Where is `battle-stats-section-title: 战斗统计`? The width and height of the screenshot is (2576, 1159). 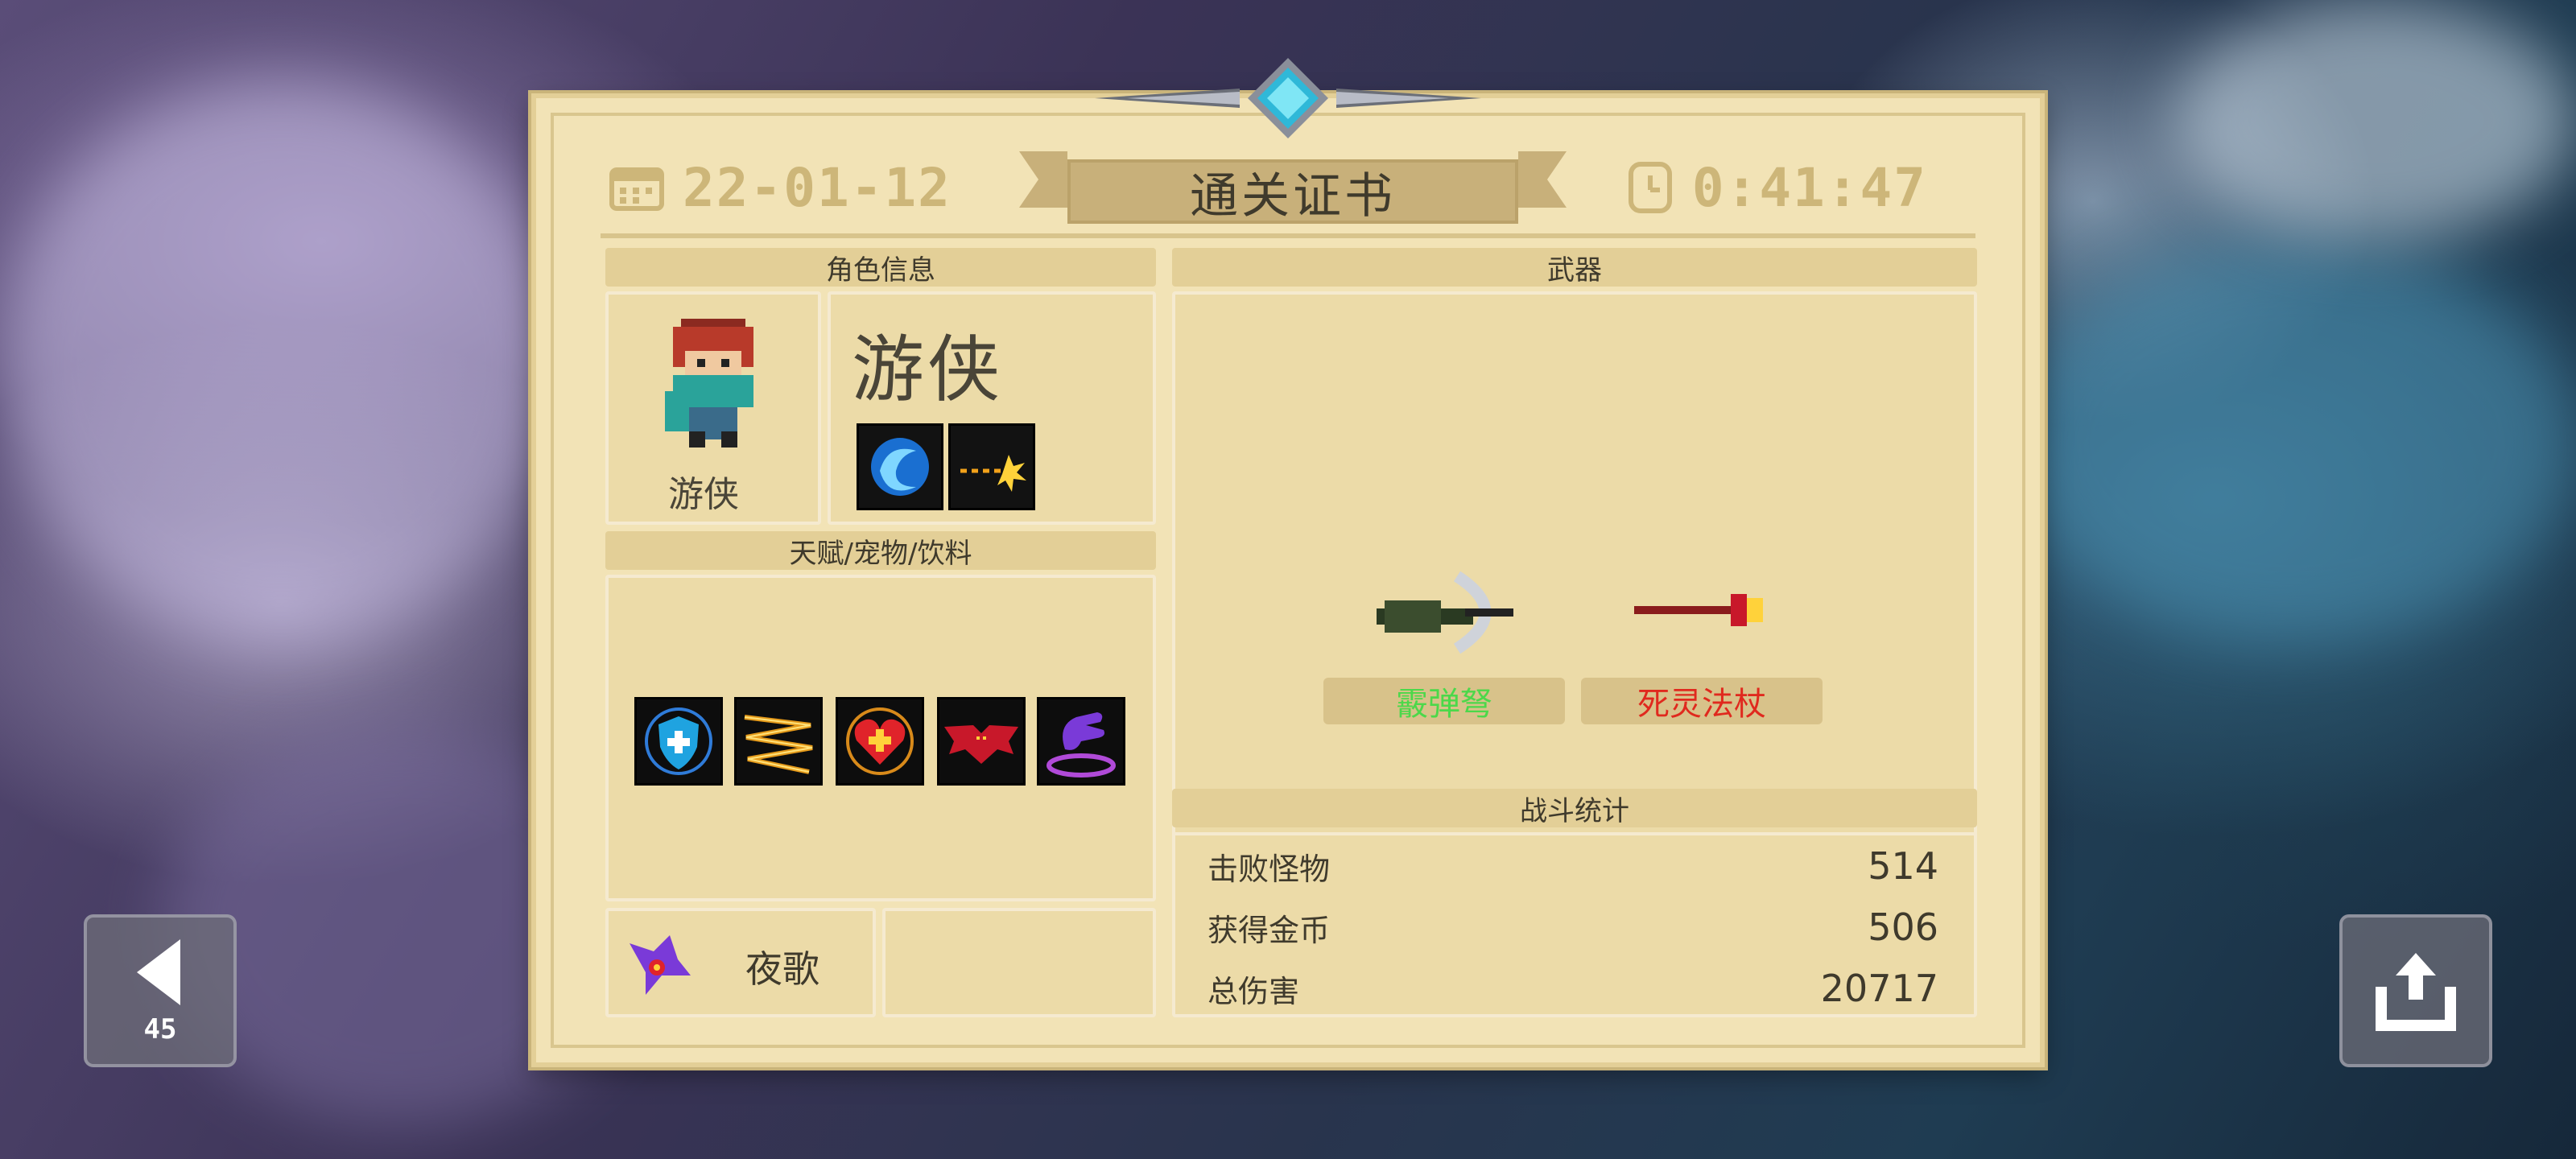
battle-stats-section-title: 战斗统计 is located at coordinates (1574, 808).